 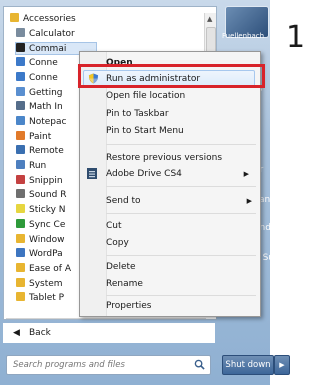 I want to click on program-label: Run, so click(x=38, y=166).